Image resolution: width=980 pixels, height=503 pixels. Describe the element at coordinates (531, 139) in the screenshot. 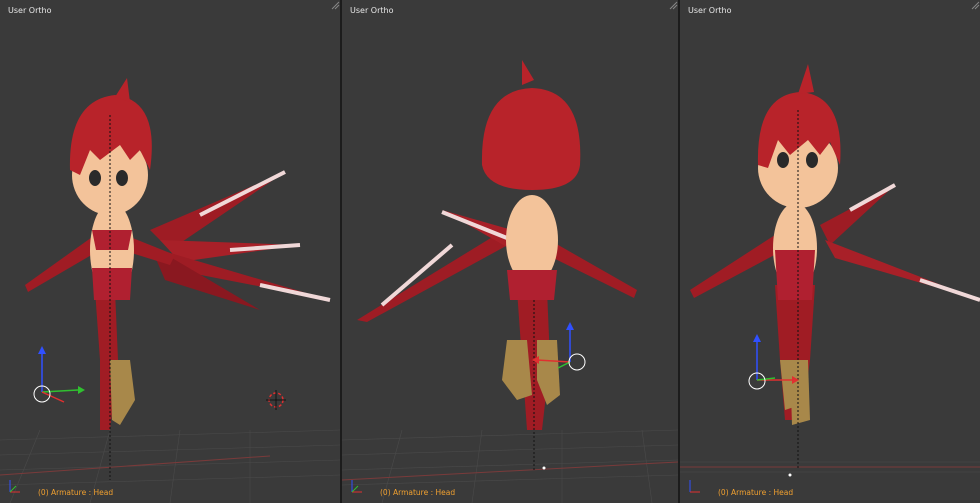

I see `character-hair` at that location.